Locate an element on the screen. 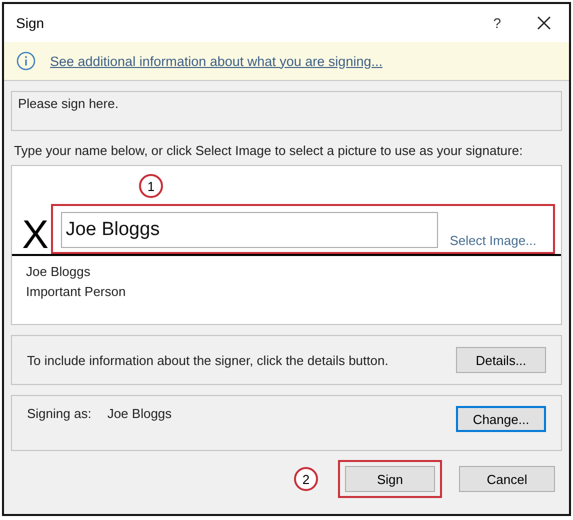  close-button is located at coordinates (544, 23).